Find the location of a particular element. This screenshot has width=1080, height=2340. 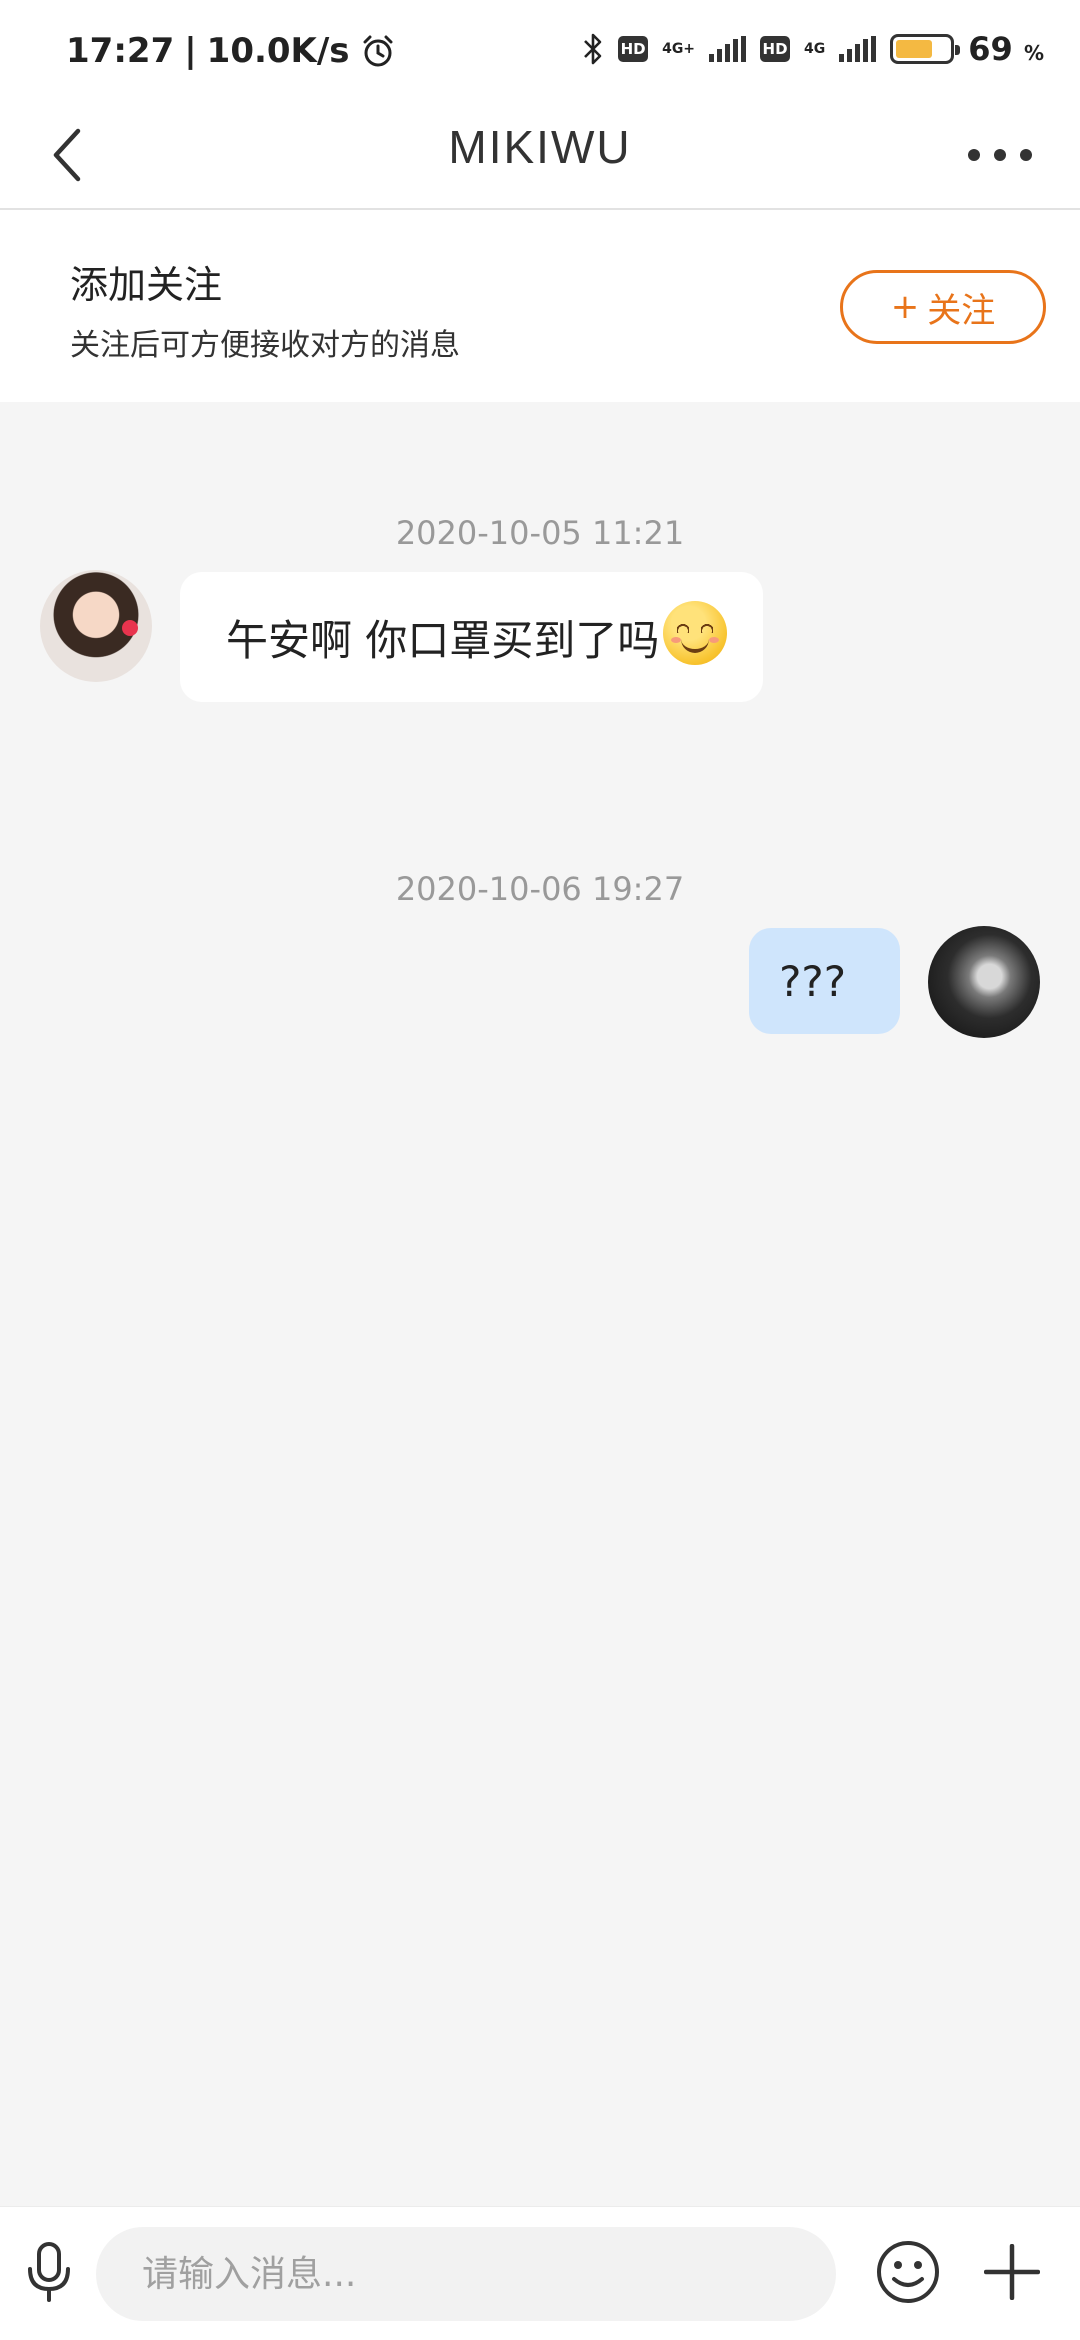

status-bar: 17:27 | 10.0K/s HD 4G+ HD 4G 69 % is located at coordinates (540, 50).